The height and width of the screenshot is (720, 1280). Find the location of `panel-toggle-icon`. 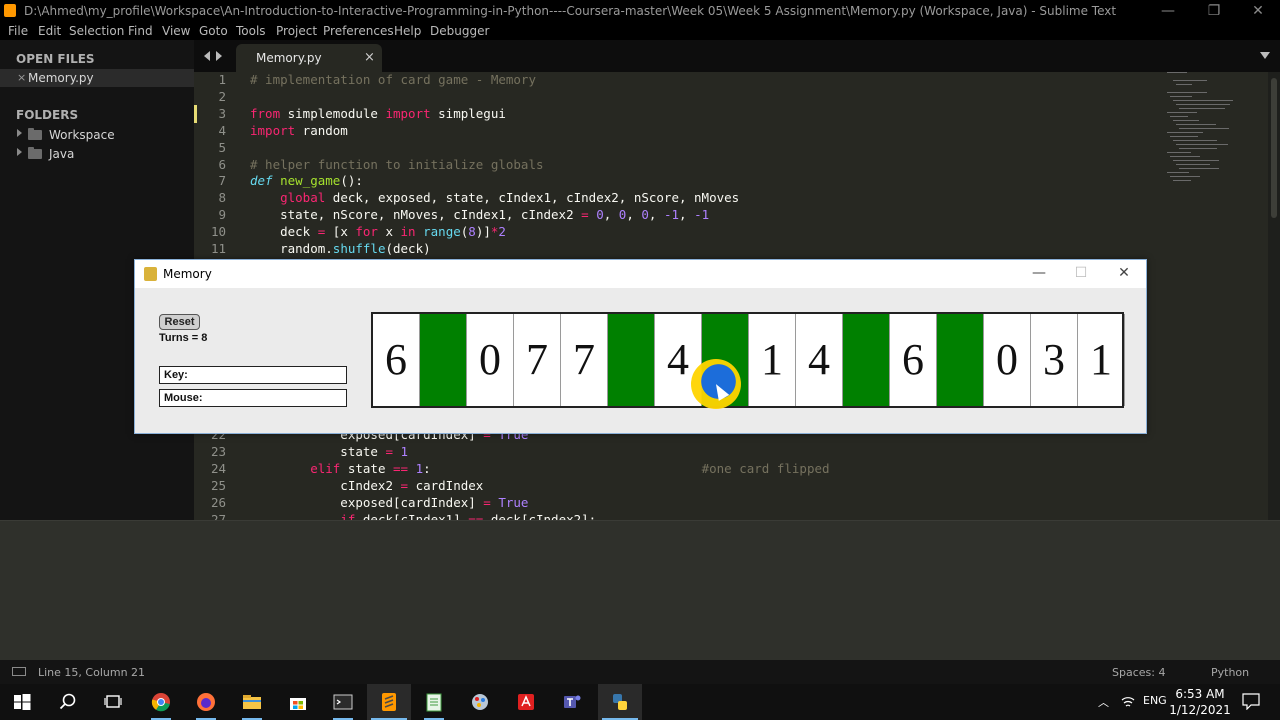

panel-toggle-icon is located at coordinates (19, 671).